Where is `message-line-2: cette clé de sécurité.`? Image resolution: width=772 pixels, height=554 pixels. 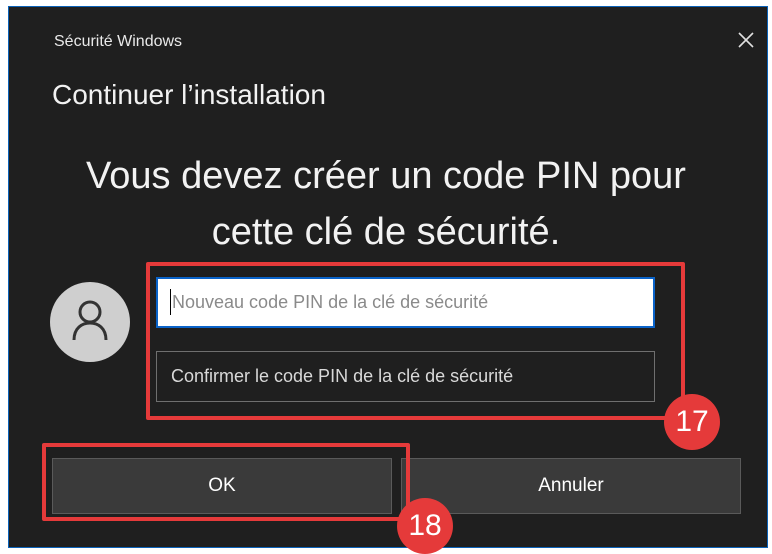
message-line-2: cette clé de sécurité. is located at coordinates (386, 232).